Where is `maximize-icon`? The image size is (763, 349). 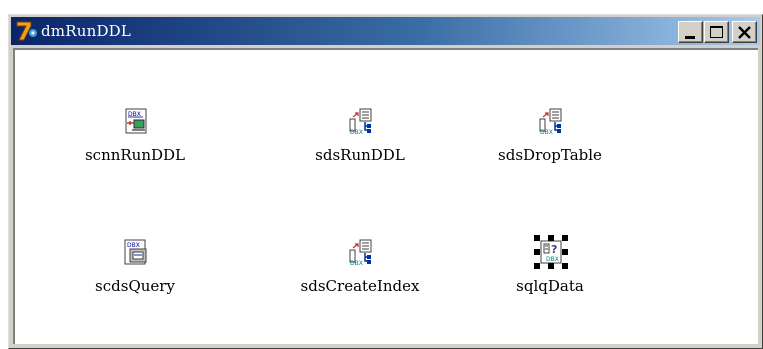 maximize-icon is located at coordinates (716, 32).